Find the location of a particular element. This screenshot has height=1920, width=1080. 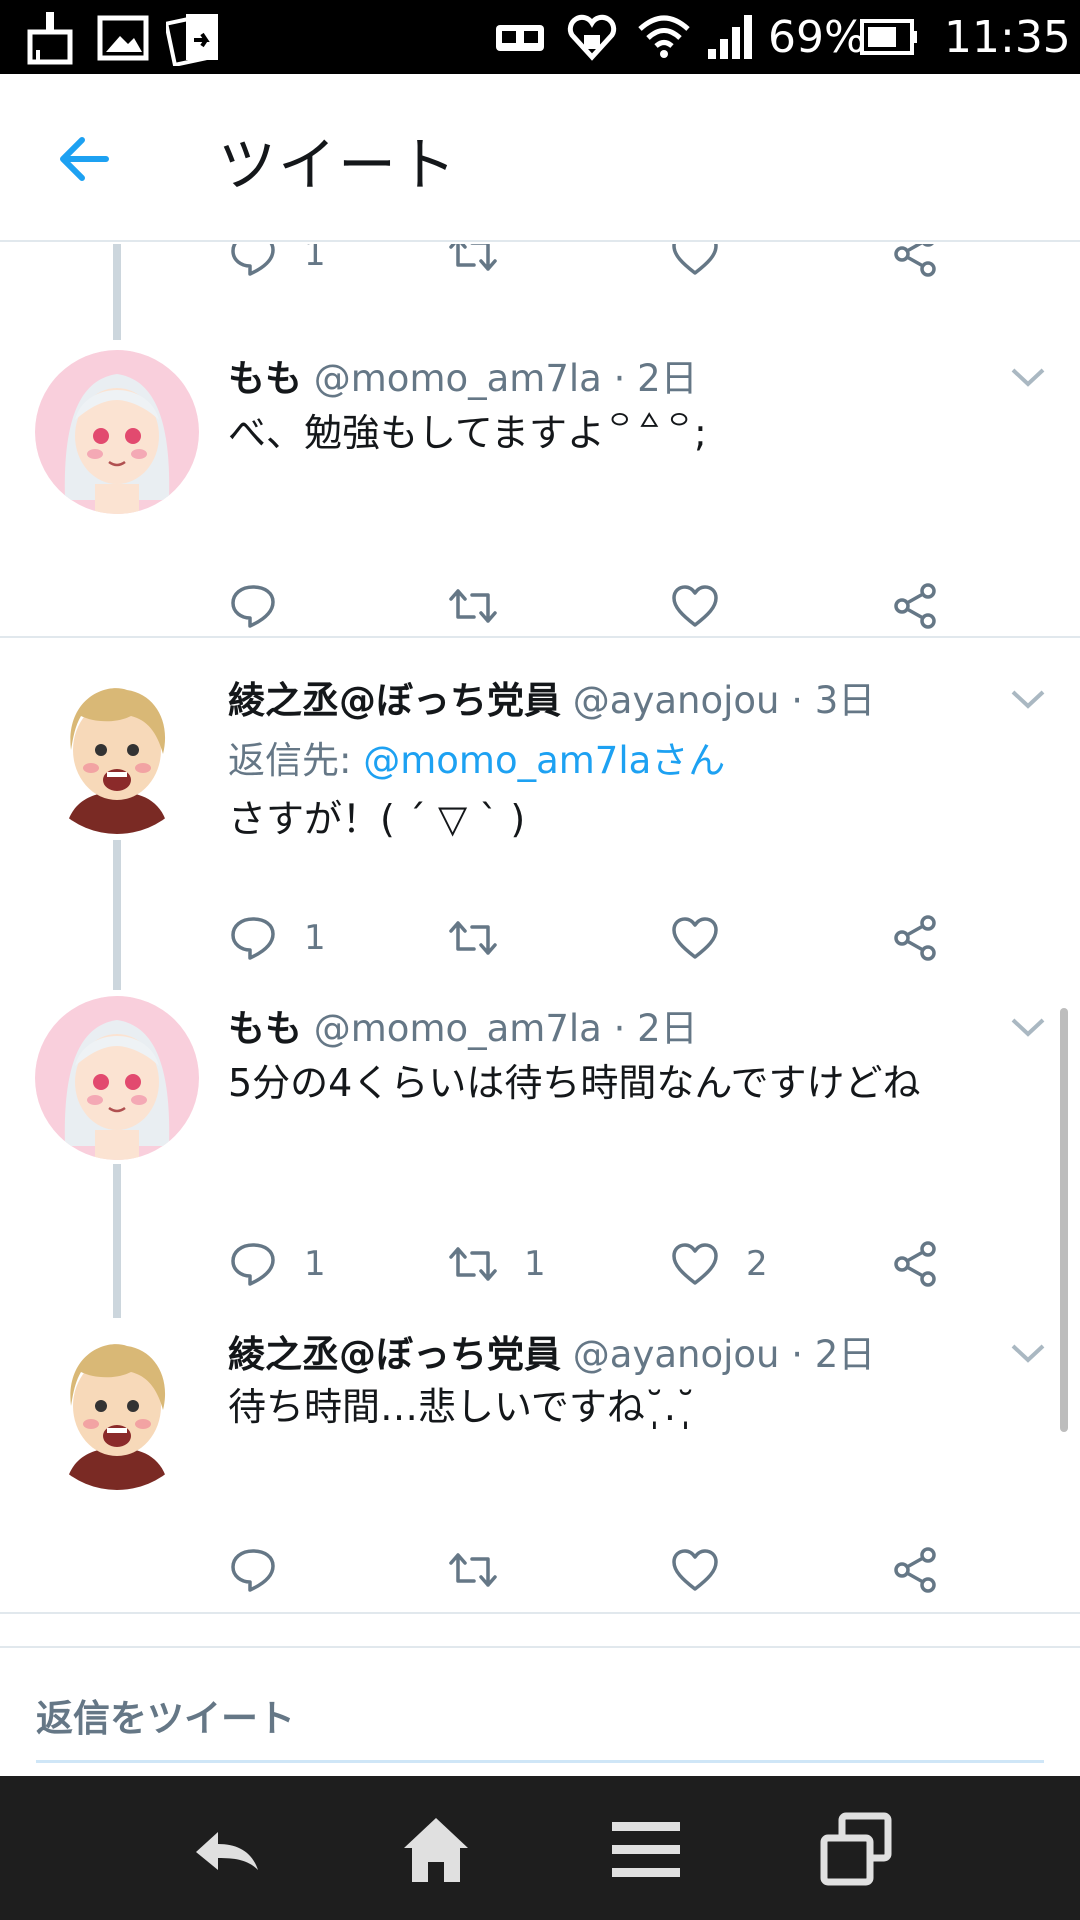

wifi-icon is located at coordinates (664, 36).